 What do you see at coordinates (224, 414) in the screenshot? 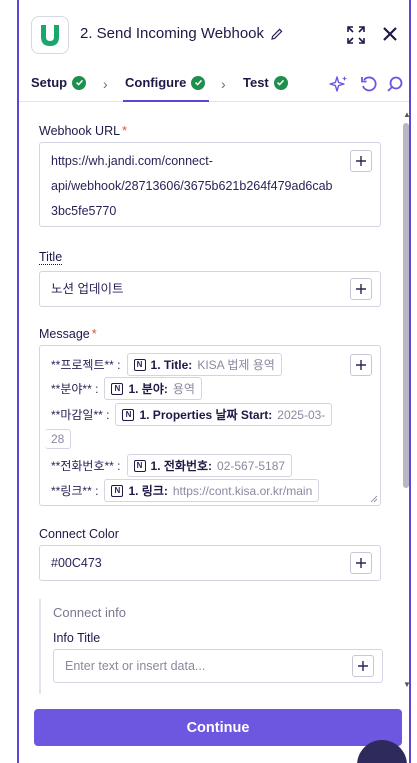
I see `data-pill: N 1. Properties 날짜 Start: 2025-03-` at bounding box center [224, 414].